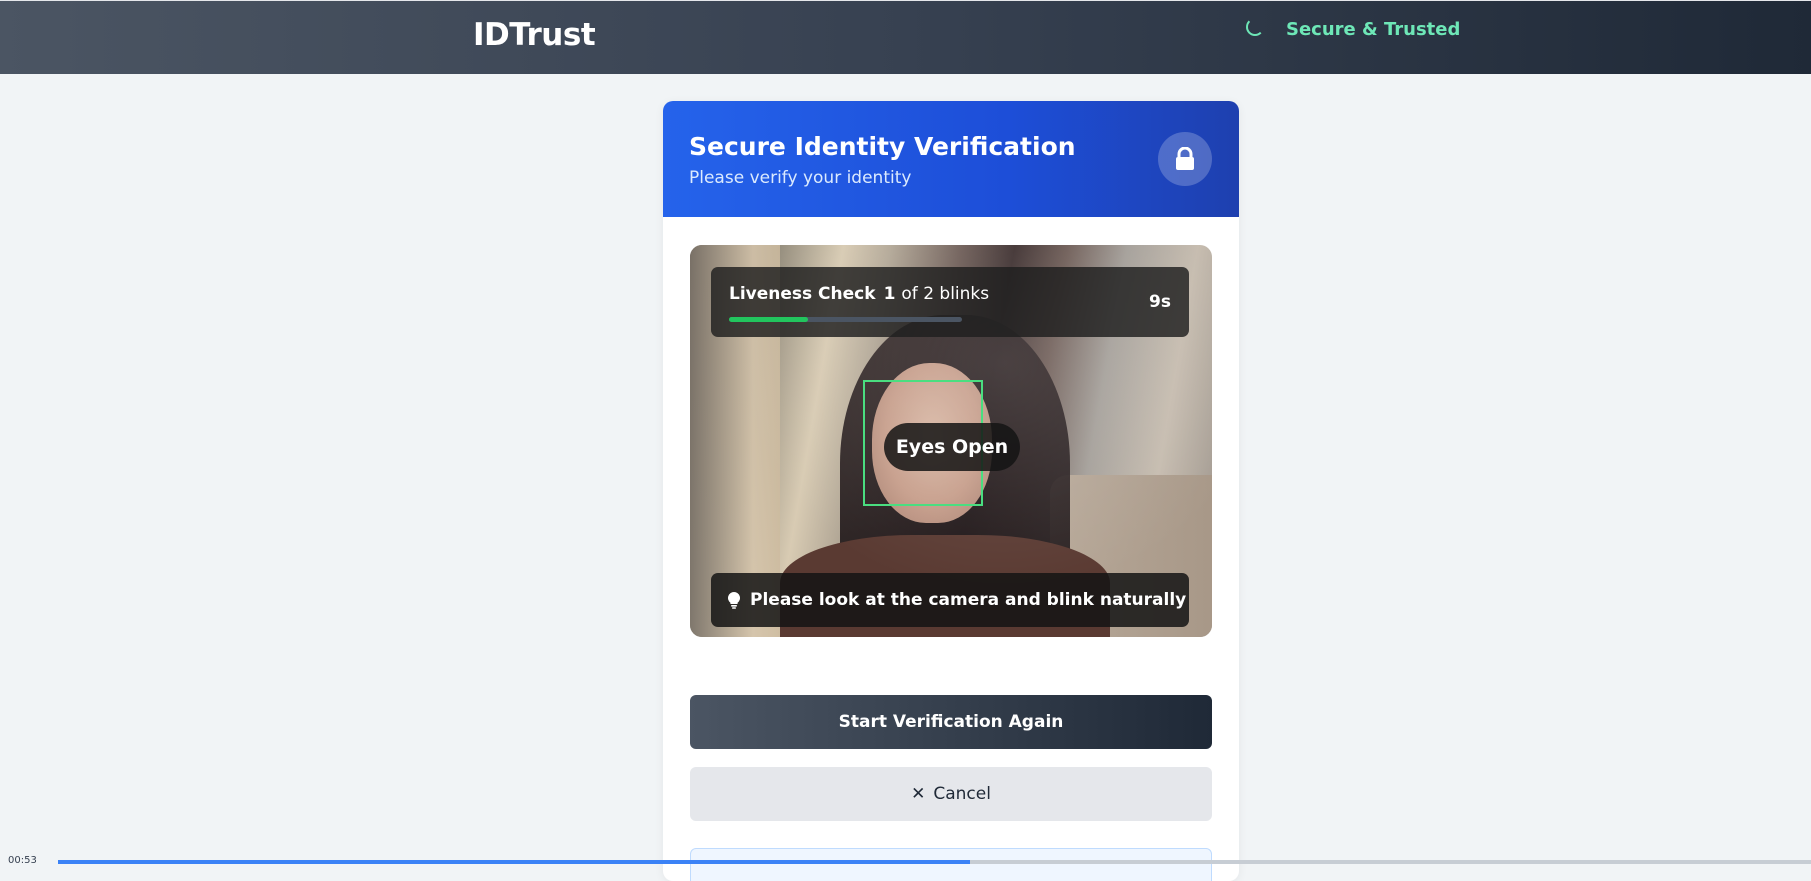  Describe the element at coordinates (905, 37) in the screenshot. I see `top-navigation-bar: IDTrust Secure & Trusted` at that location.